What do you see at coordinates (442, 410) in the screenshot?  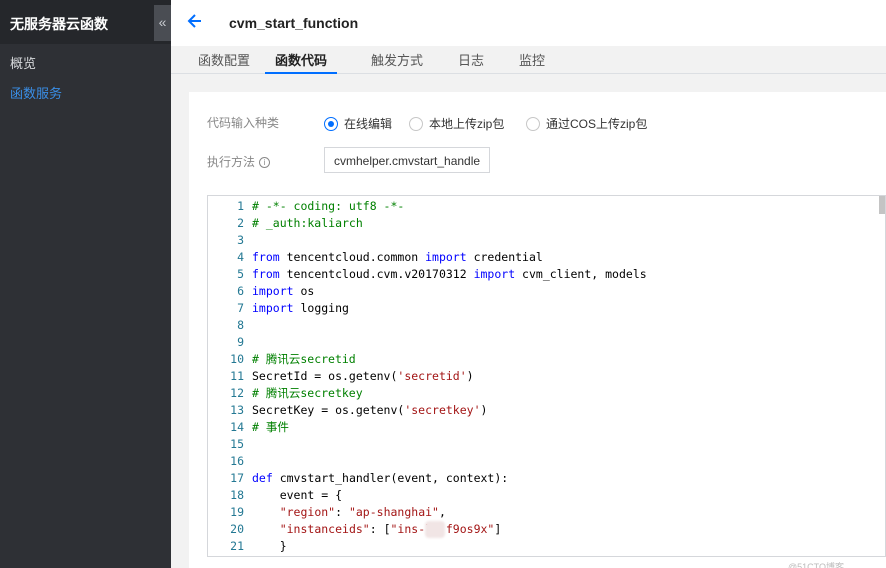 I see `code-token: 'secretkey'` at bounding box center [442, 410].